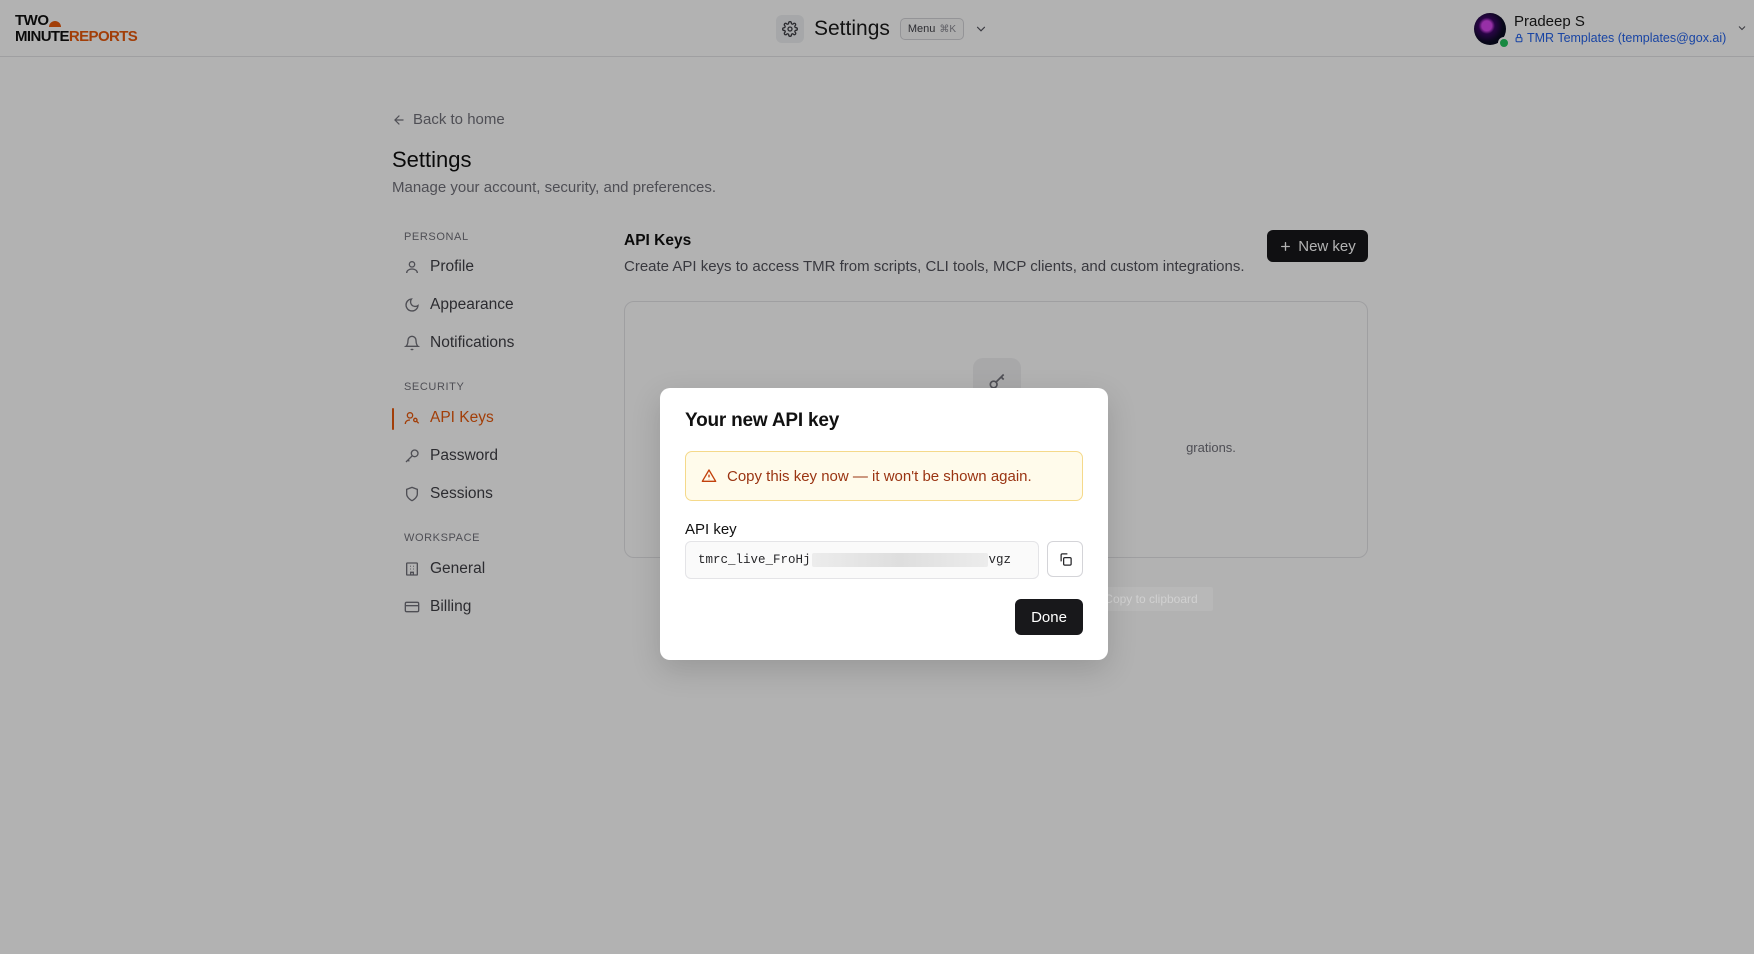  What do you see at coordinates (711, 529) in the screenshot?
I see `api-key-label: API key` at bounding box center [711, 529].